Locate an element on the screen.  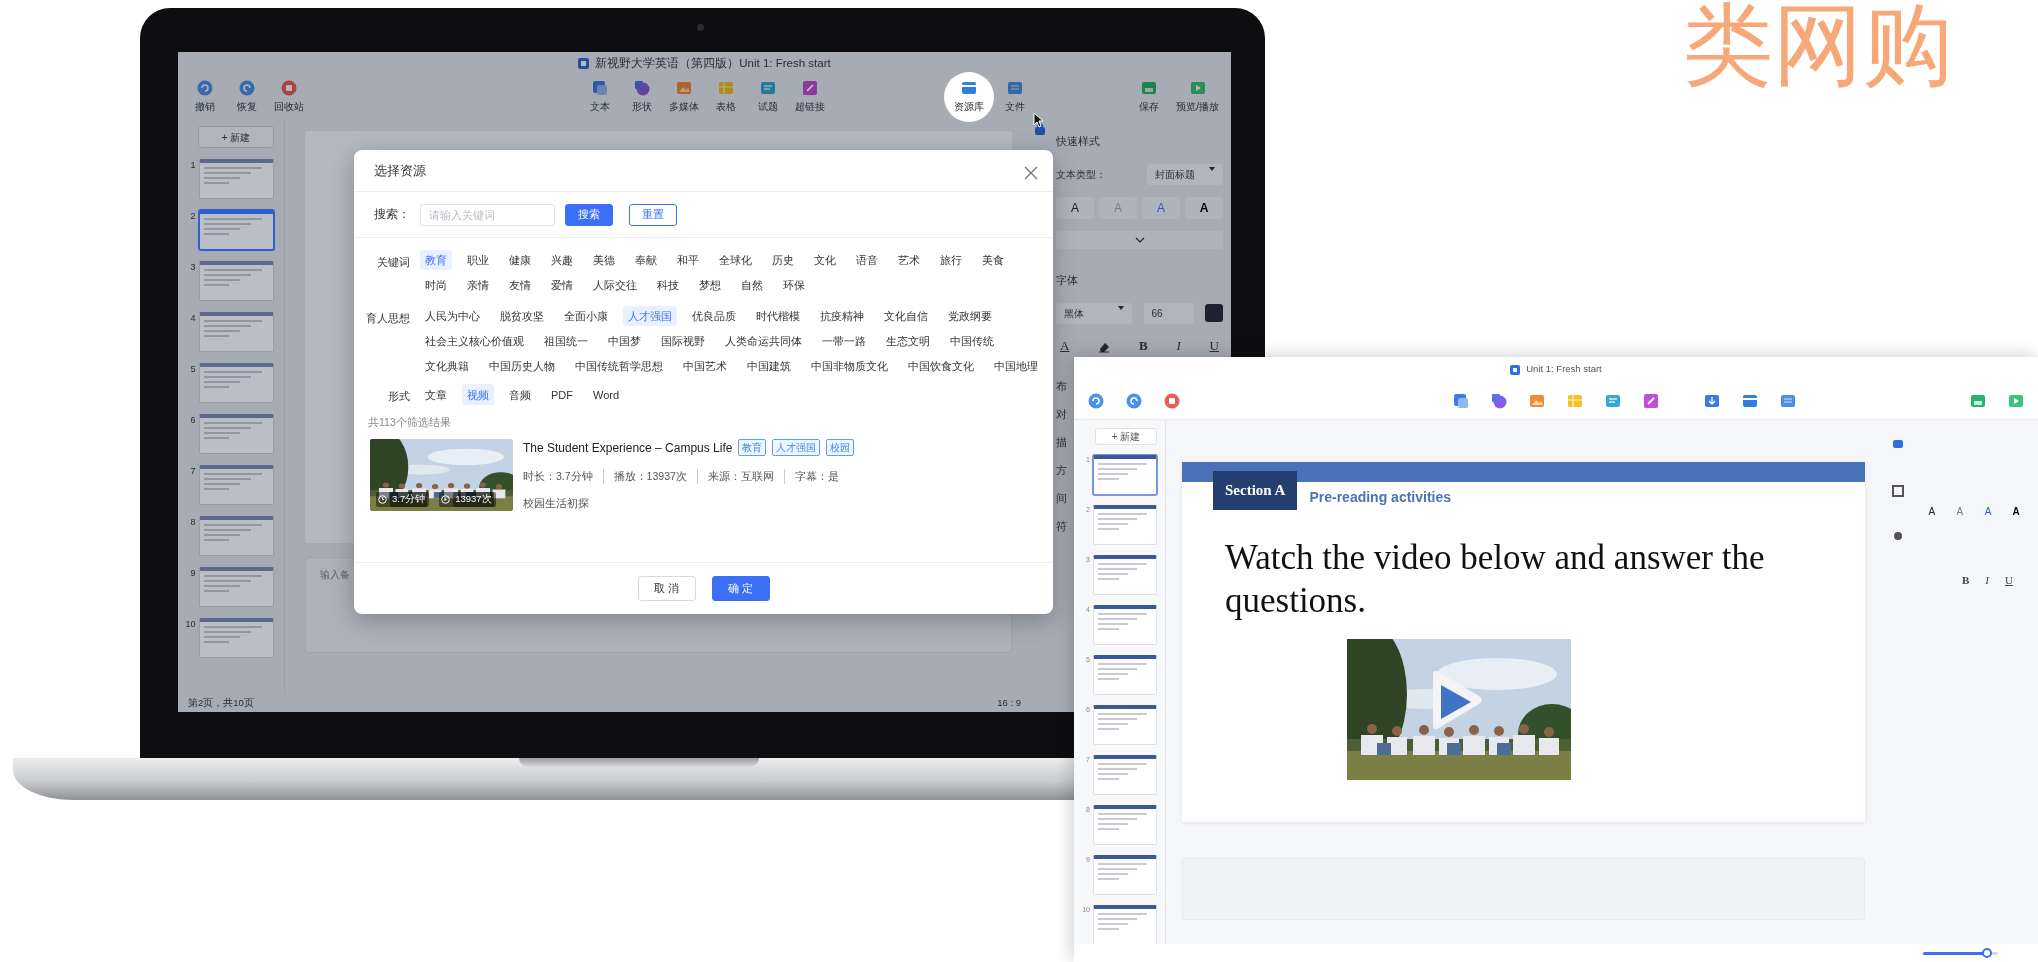
library-button is located at coordinates (1750, 400).